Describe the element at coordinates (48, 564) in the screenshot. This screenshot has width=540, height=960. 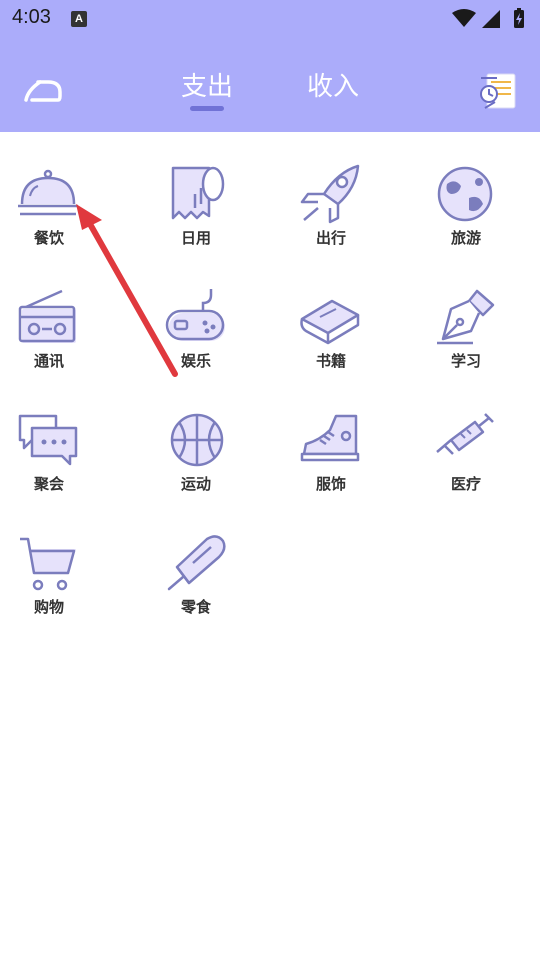
I see `shopping-cart-icon` at that location.